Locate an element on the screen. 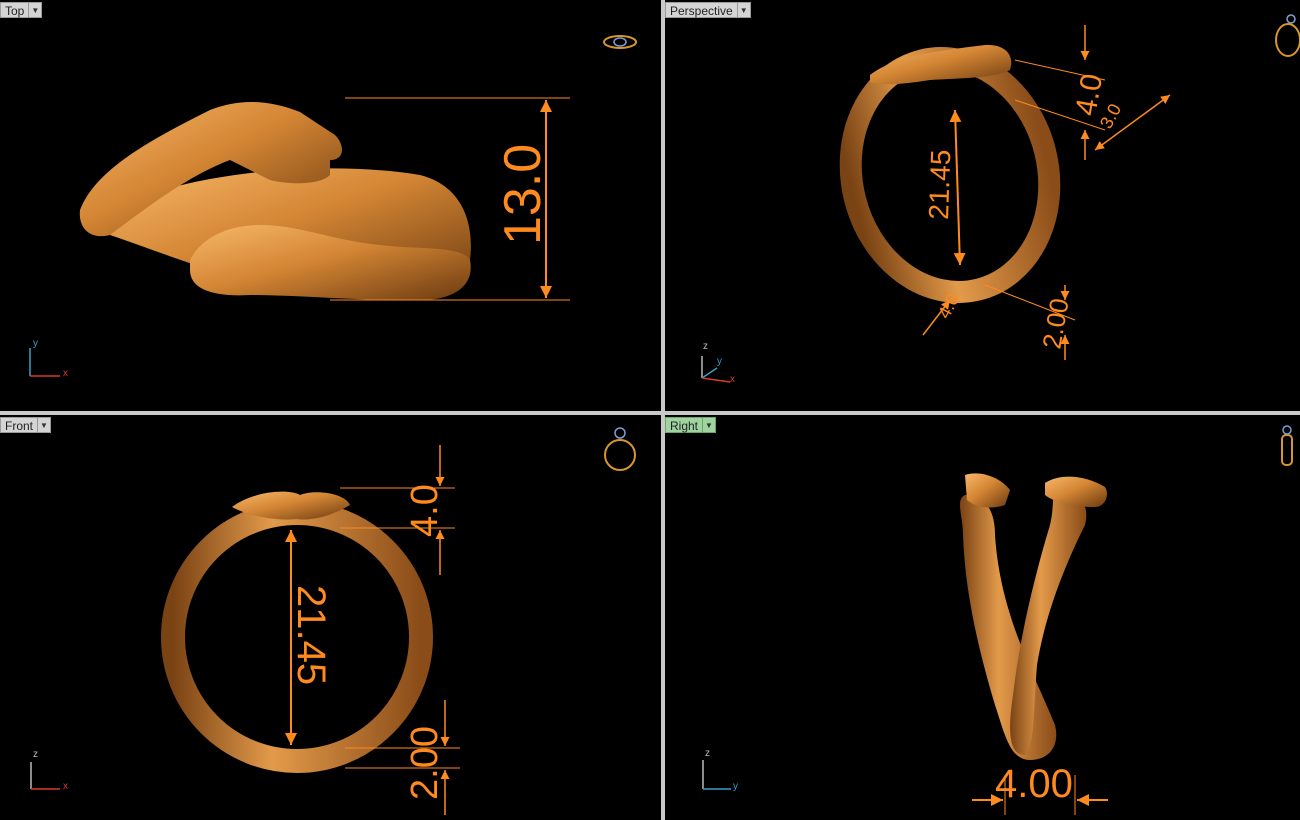 The image size is (1300, 820). viewport-label-perspective: Perspective ▼ is located at coordinates (708, 10).